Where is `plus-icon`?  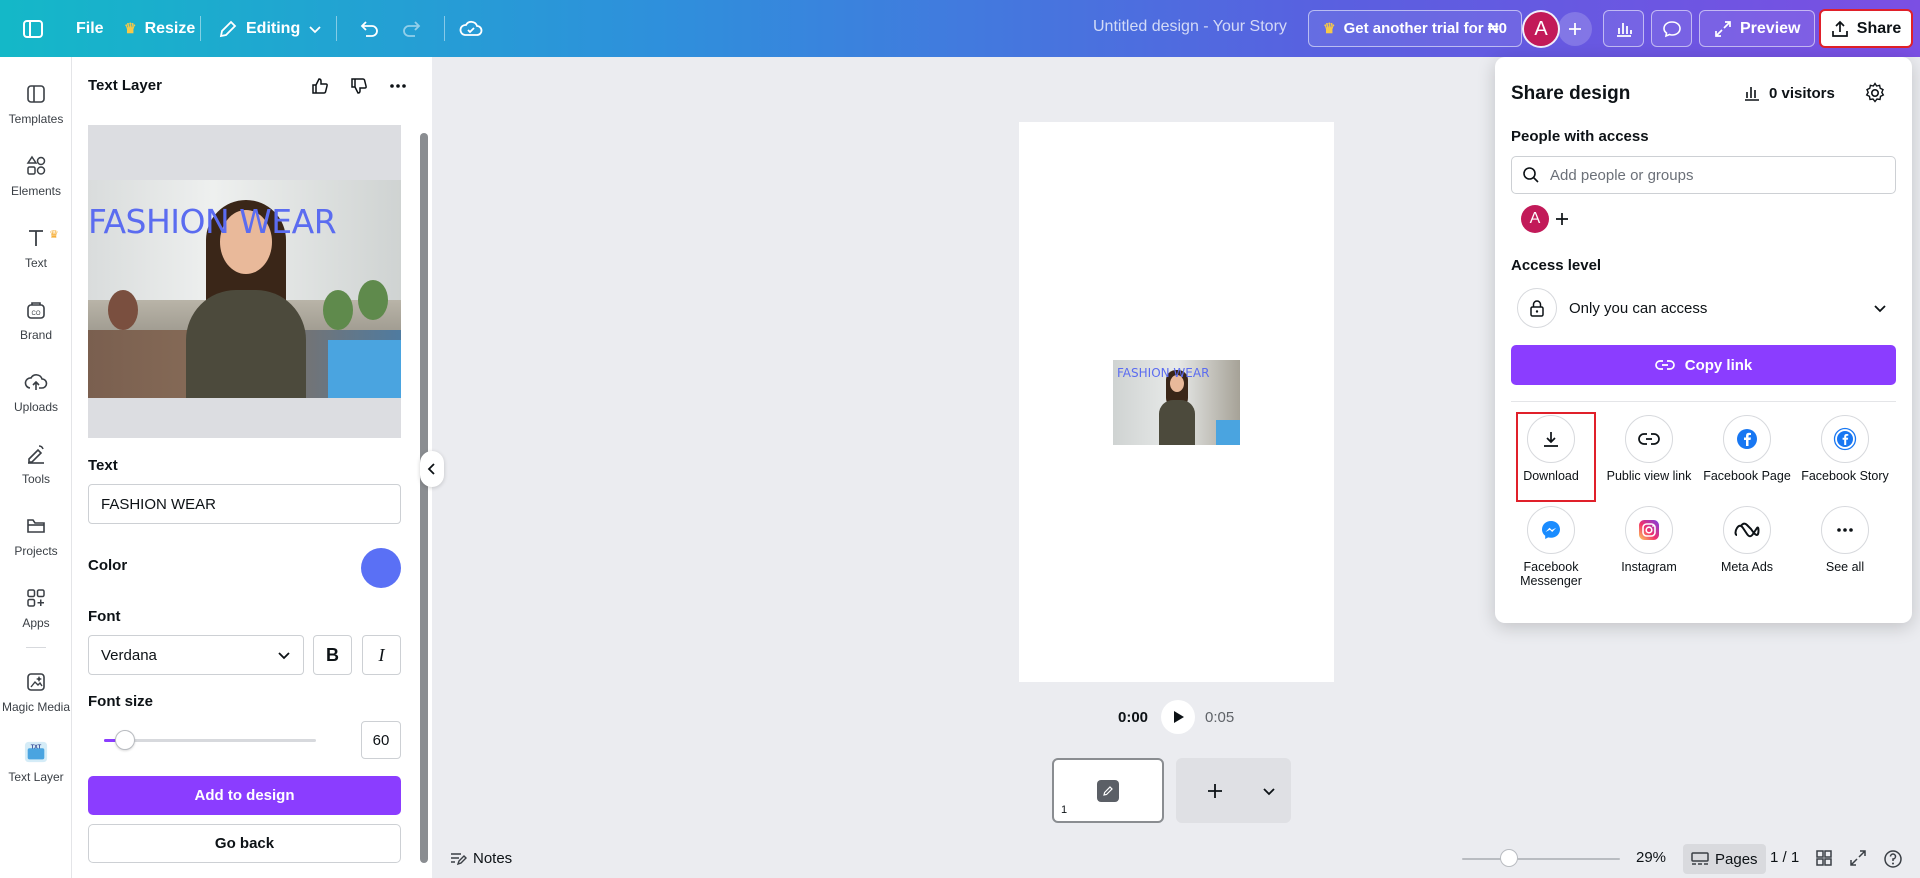 plus-icon is located at coordinates (1215, 791).